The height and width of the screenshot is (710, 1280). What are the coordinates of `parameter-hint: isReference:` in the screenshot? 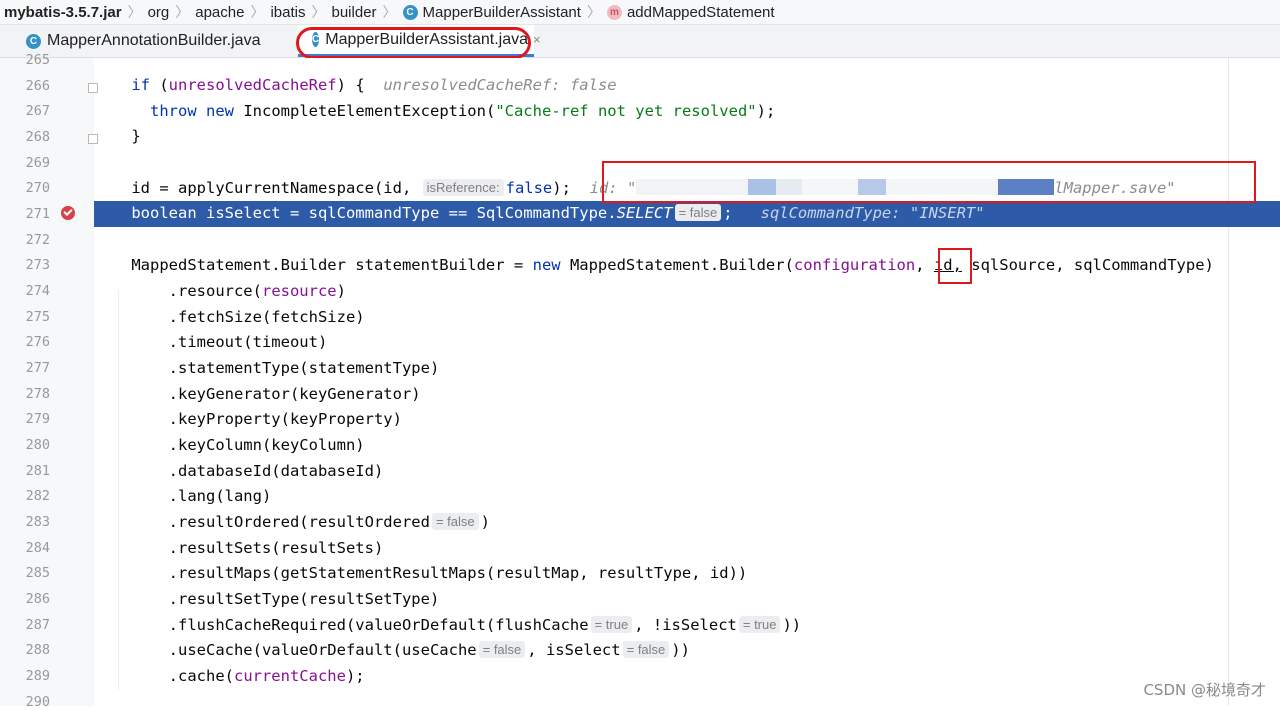 It's located at (463, 187).